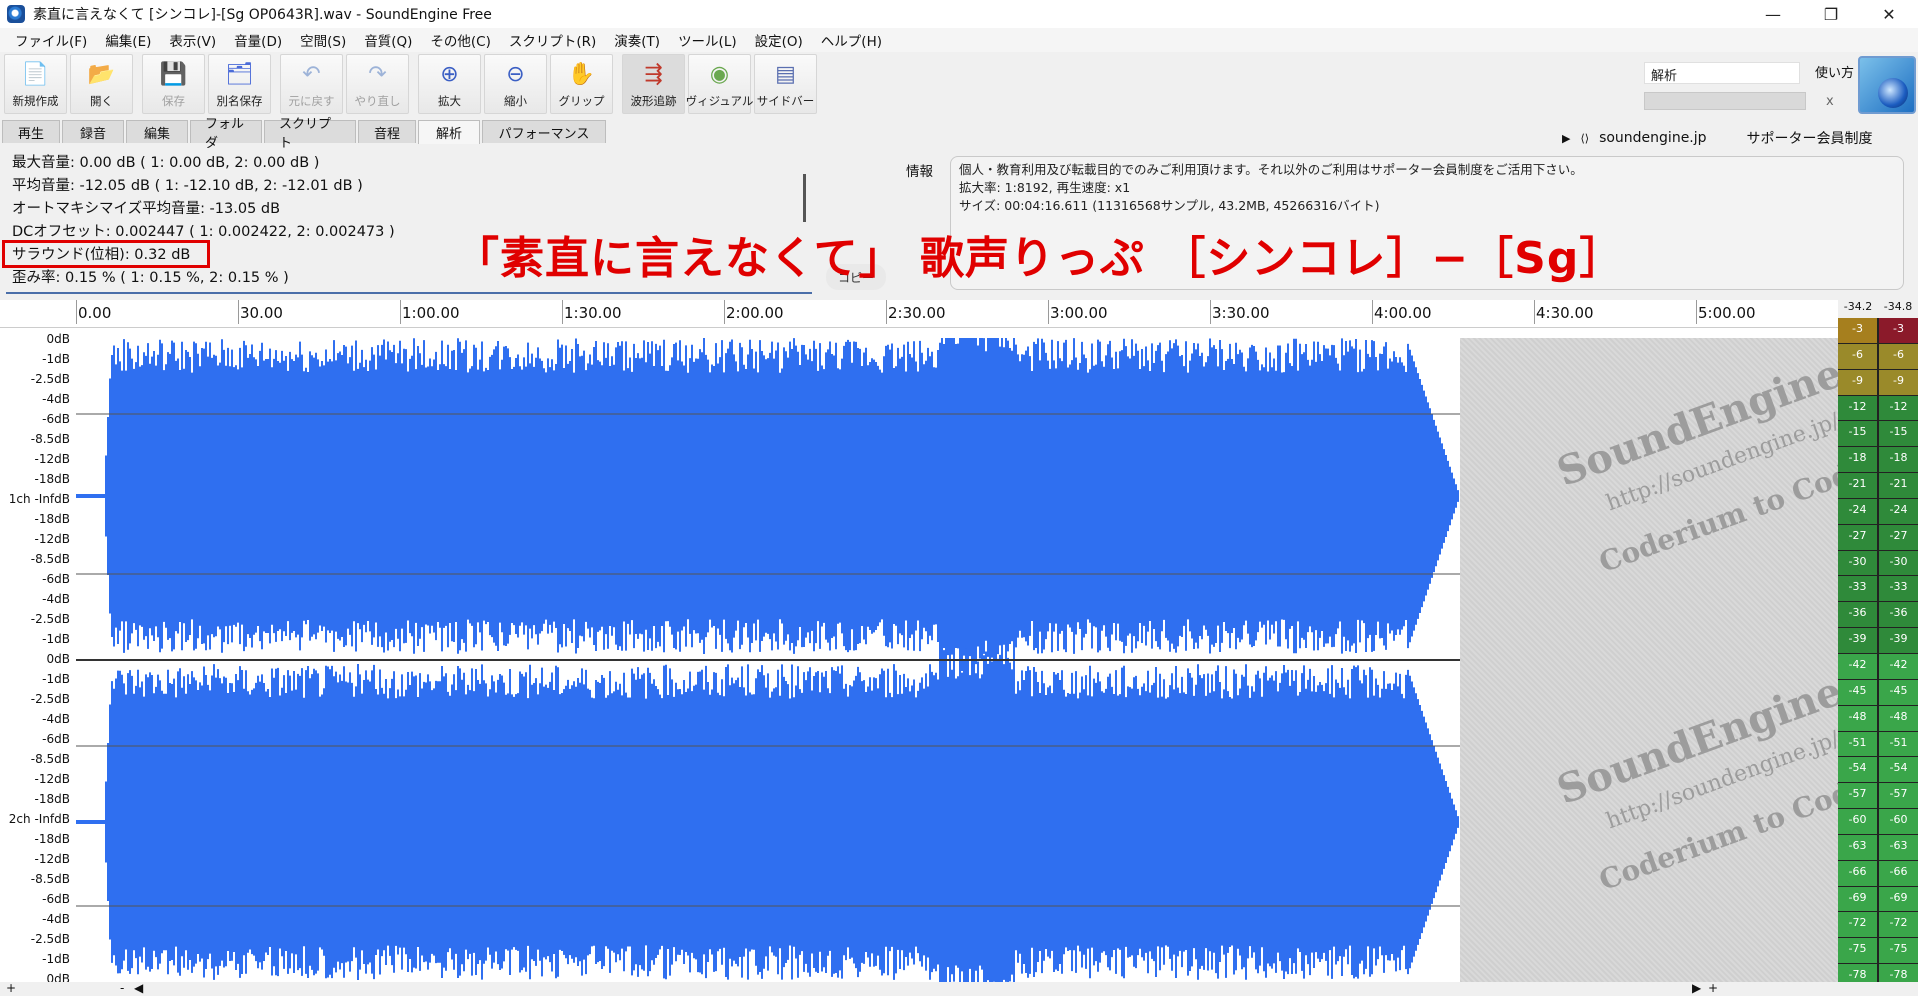 This screenshot has height=996, width=1918. What do you see at coordinates (146, 209) in the screenshot?
I see `stat-auto-max: オートマキシマイズ平均音量: -13.05 dB` at bounding box center [146, 209].